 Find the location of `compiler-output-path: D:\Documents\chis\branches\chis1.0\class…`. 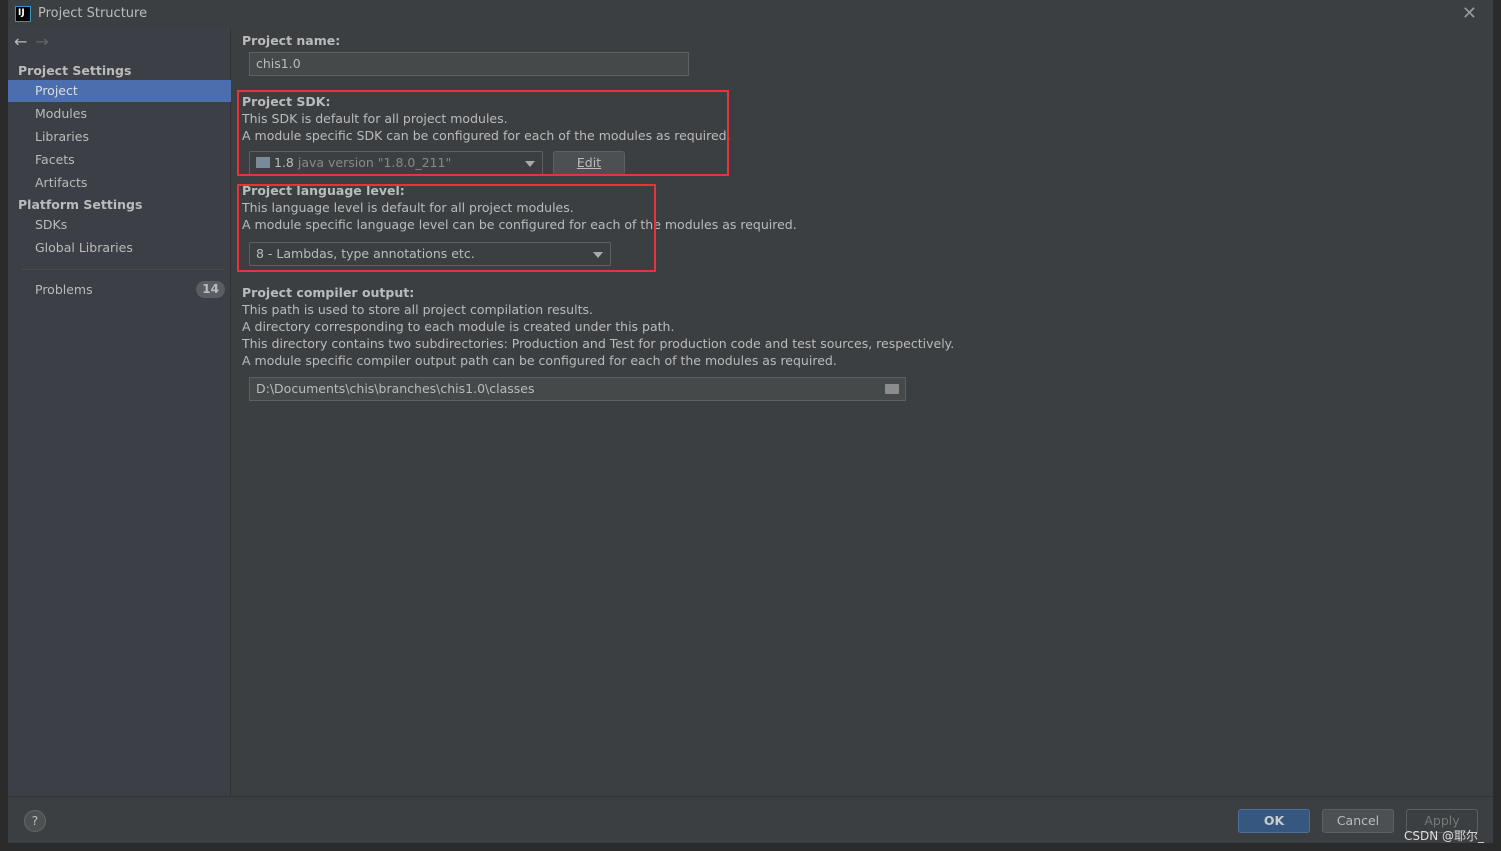

compiler-output-path: D:\Documents\chis\branches\chis1.0\class… is located at coordinates (395, 388).